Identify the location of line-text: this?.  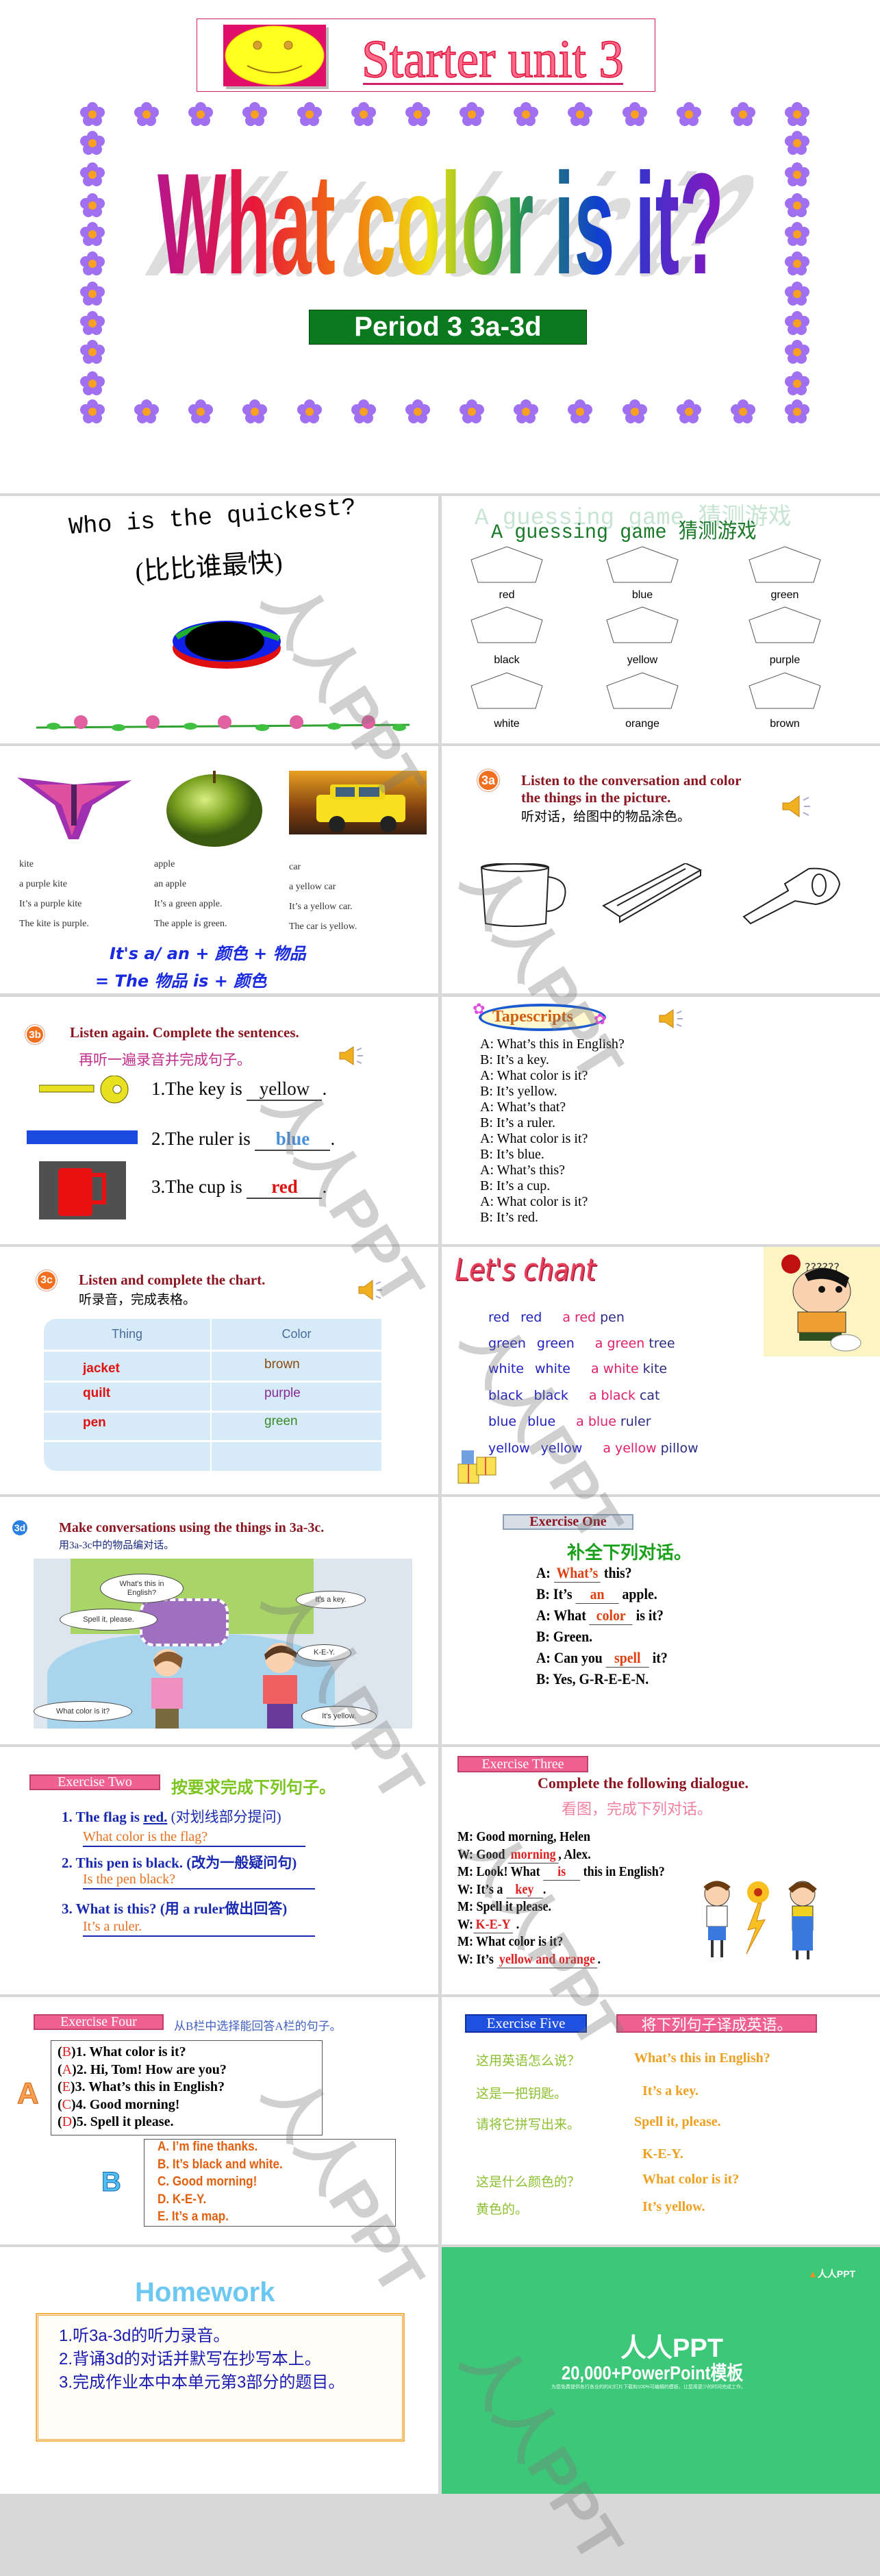
(616, 1572).